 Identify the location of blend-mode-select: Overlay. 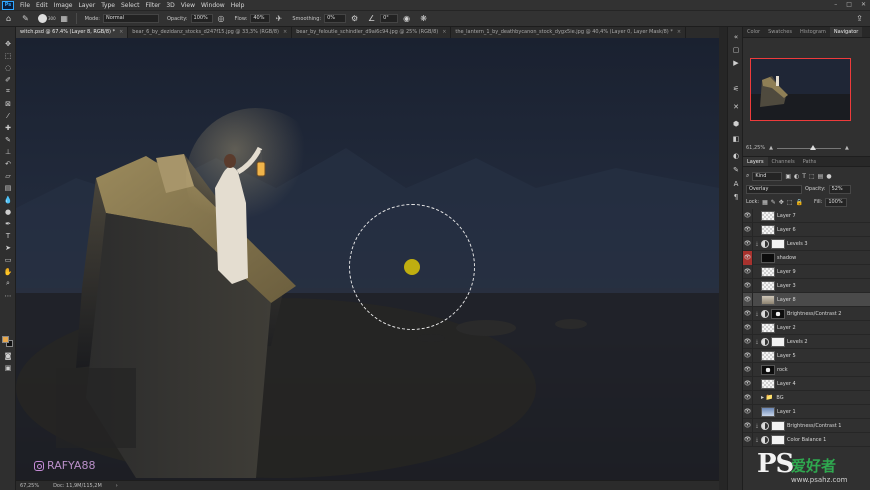
(774, 189).